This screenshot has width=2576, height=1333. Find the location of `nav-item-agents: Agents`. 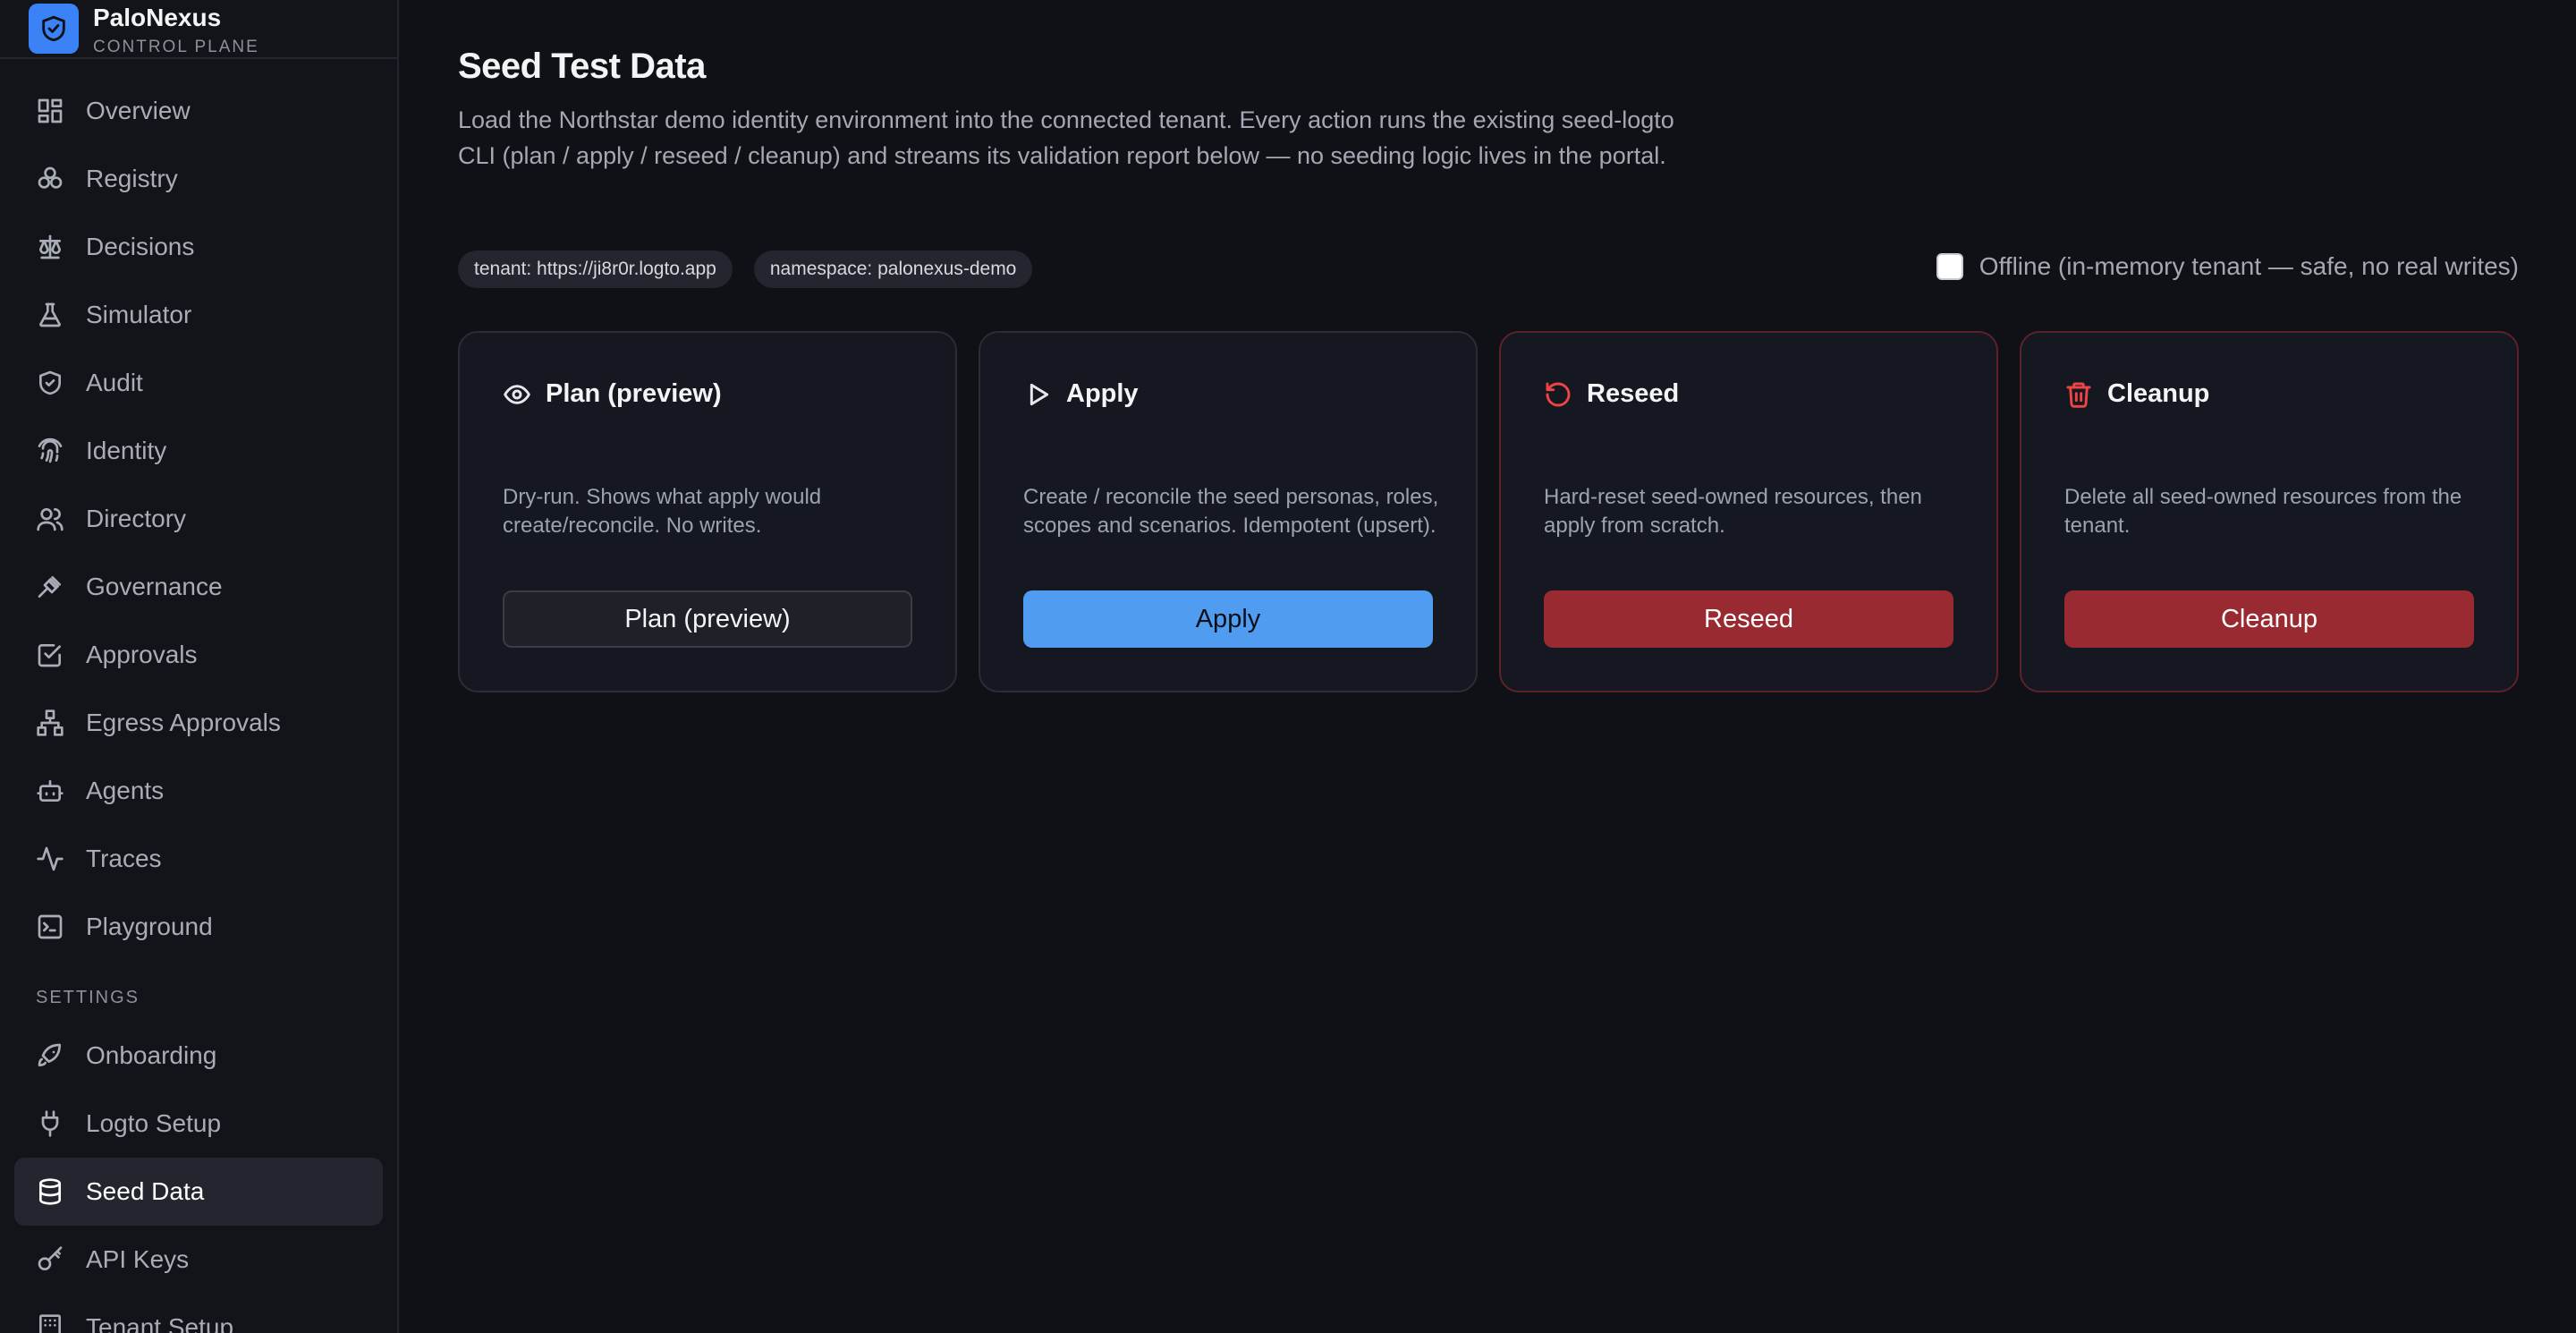

nav-item-agents: Agents is located at coordinates (198, 791).